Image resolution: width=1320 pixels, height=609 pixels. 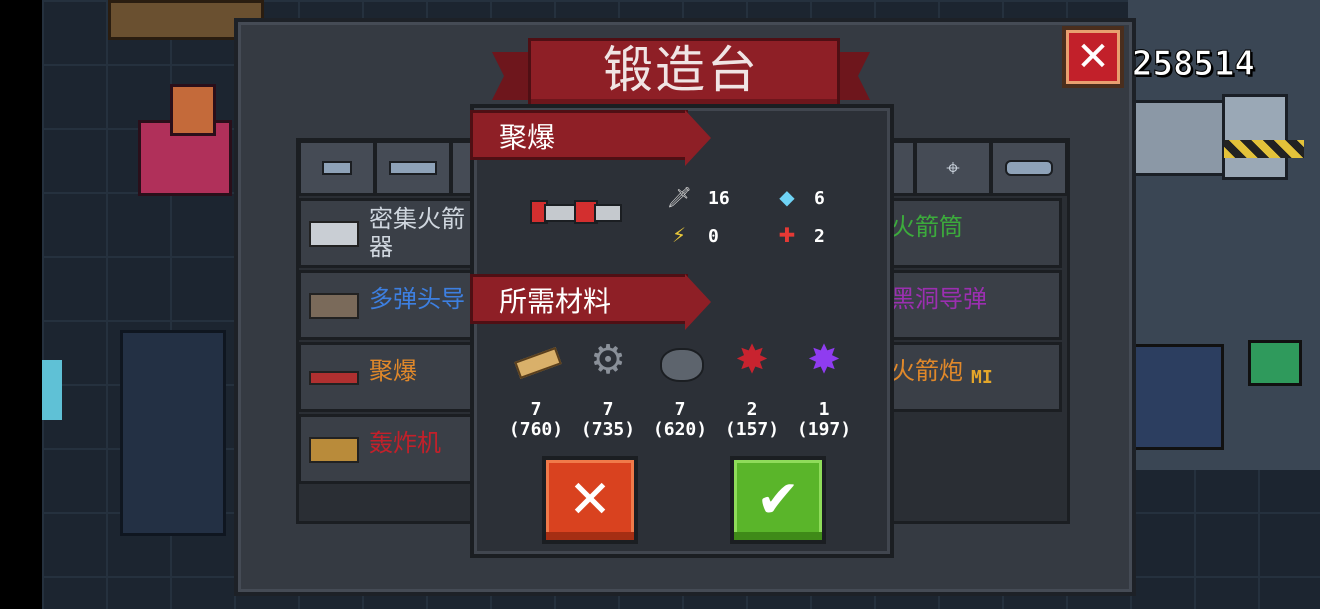 I want to click on workbench-machine, so click(x=1180, y=138).